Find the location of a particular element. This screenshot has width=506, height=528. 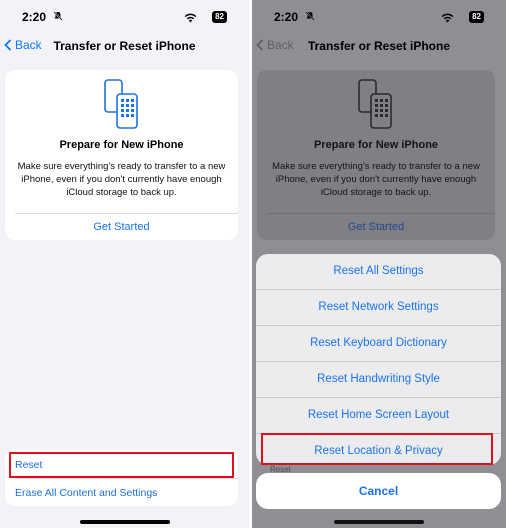

reset-all-settings-option: Reset All Settings is located at coordinates (378, 272).